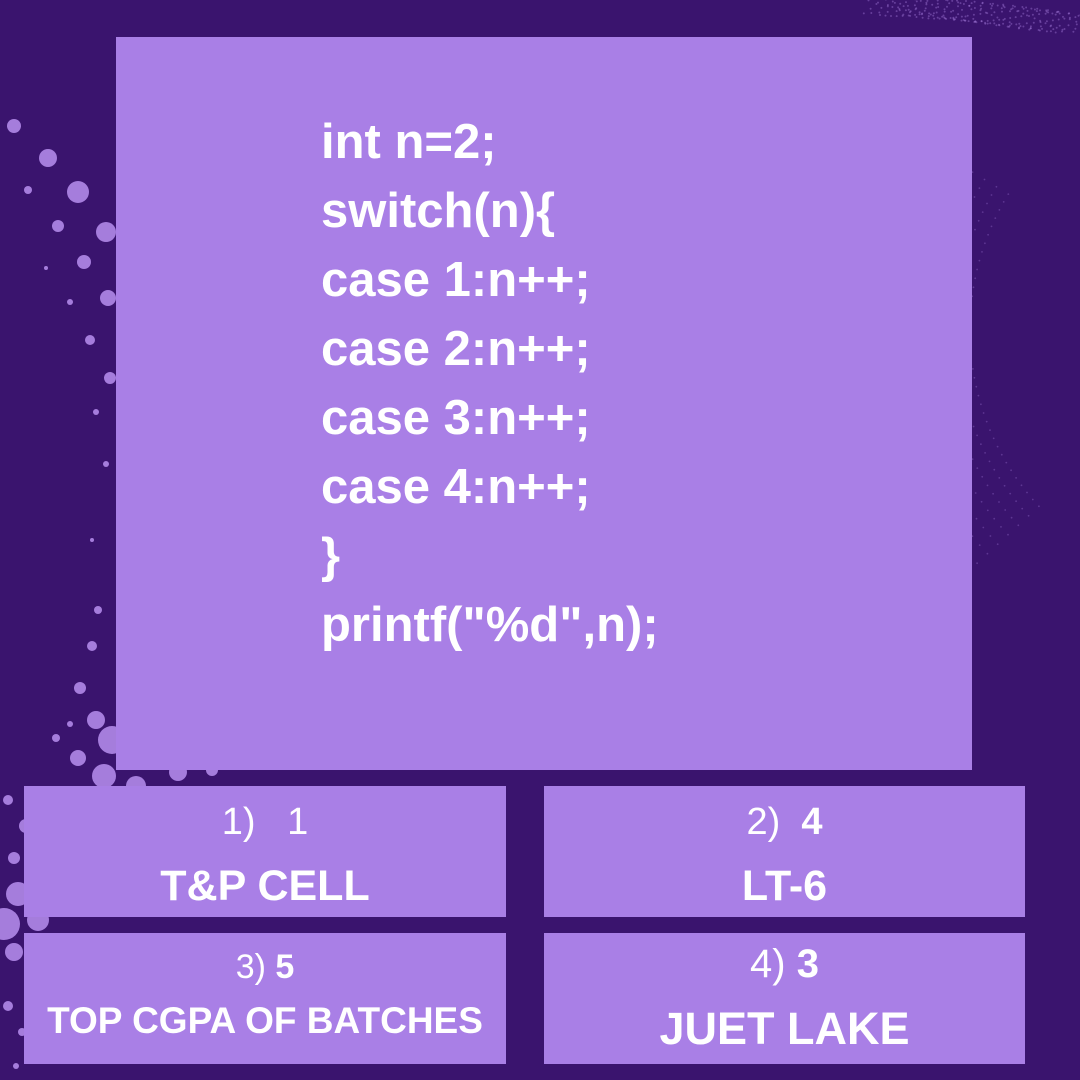  What do you see at coordinates (409, 142) in the screenshot?
I see `code-line: int n=2;` at bounding box center [409, 142].